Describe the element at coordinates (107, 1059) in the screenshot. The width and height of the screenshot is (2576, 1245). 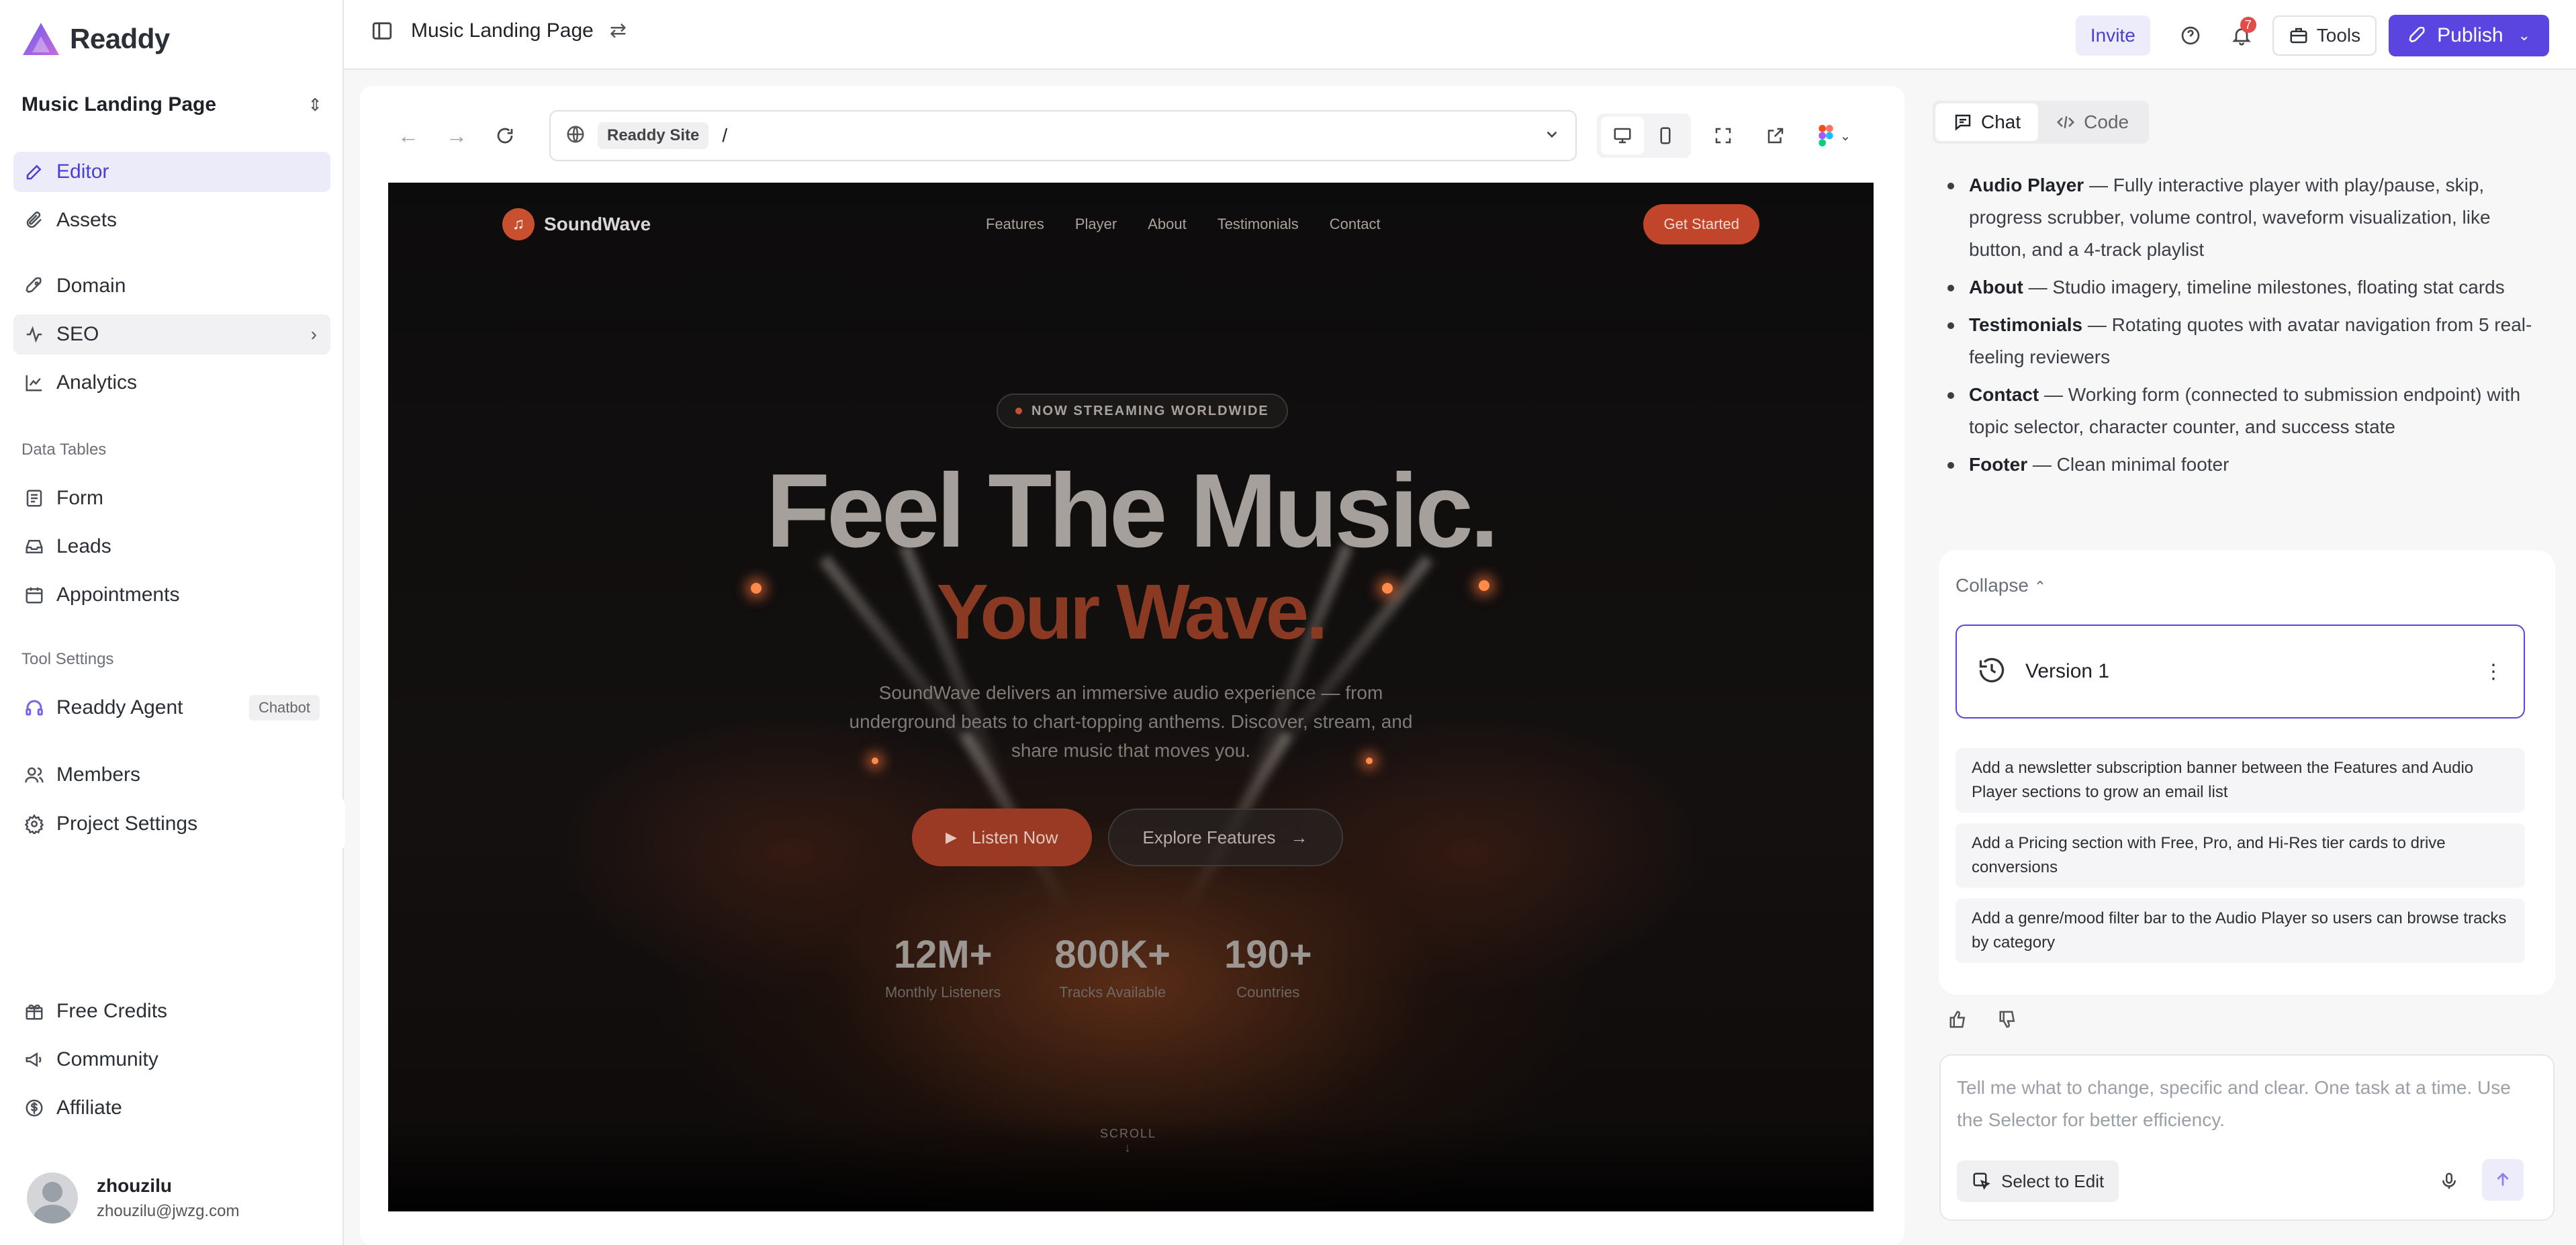
I see `sidebar-item-label: Community` at that location.